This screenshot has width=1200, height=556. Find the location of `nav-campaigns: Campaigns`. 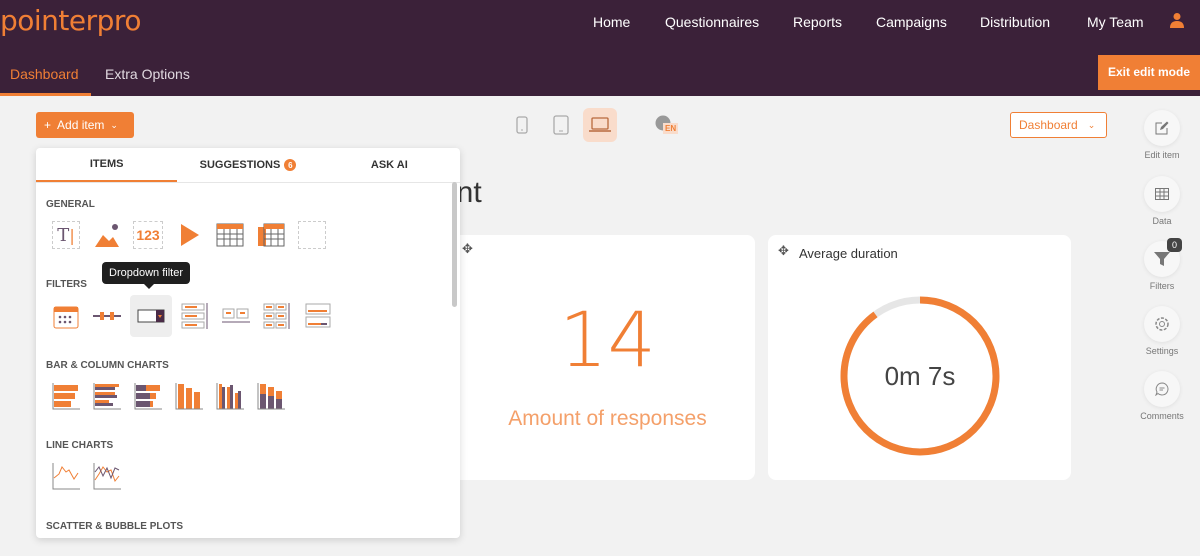

nav-campaigns: Campaigns is located at coordinates (911, 22).